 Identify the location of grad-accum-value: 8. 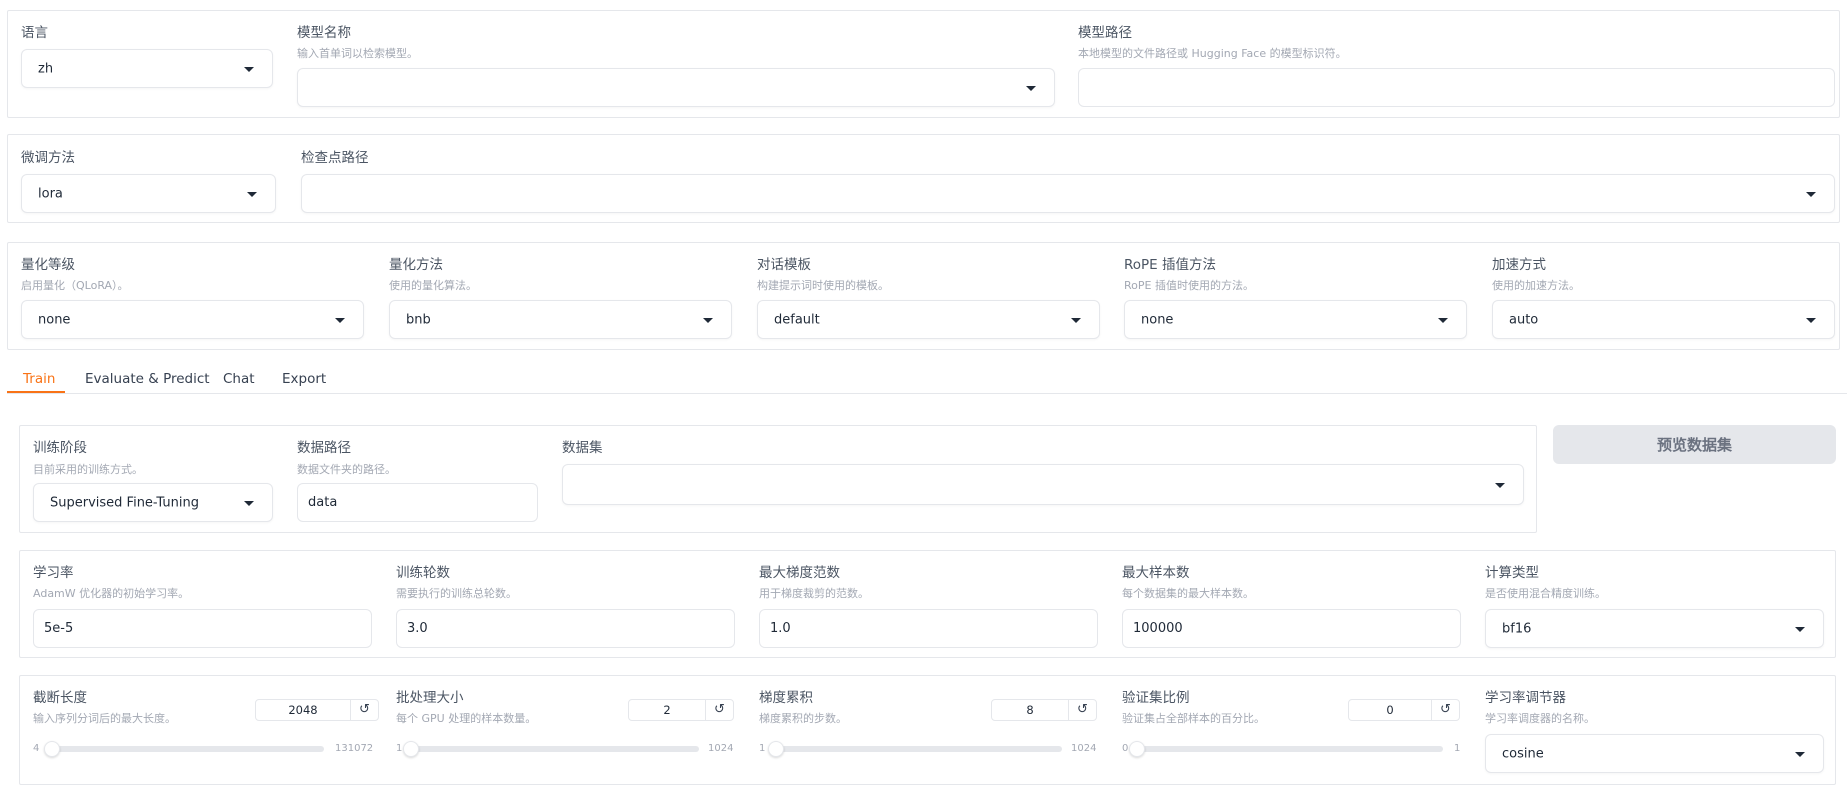
(1030, 710).